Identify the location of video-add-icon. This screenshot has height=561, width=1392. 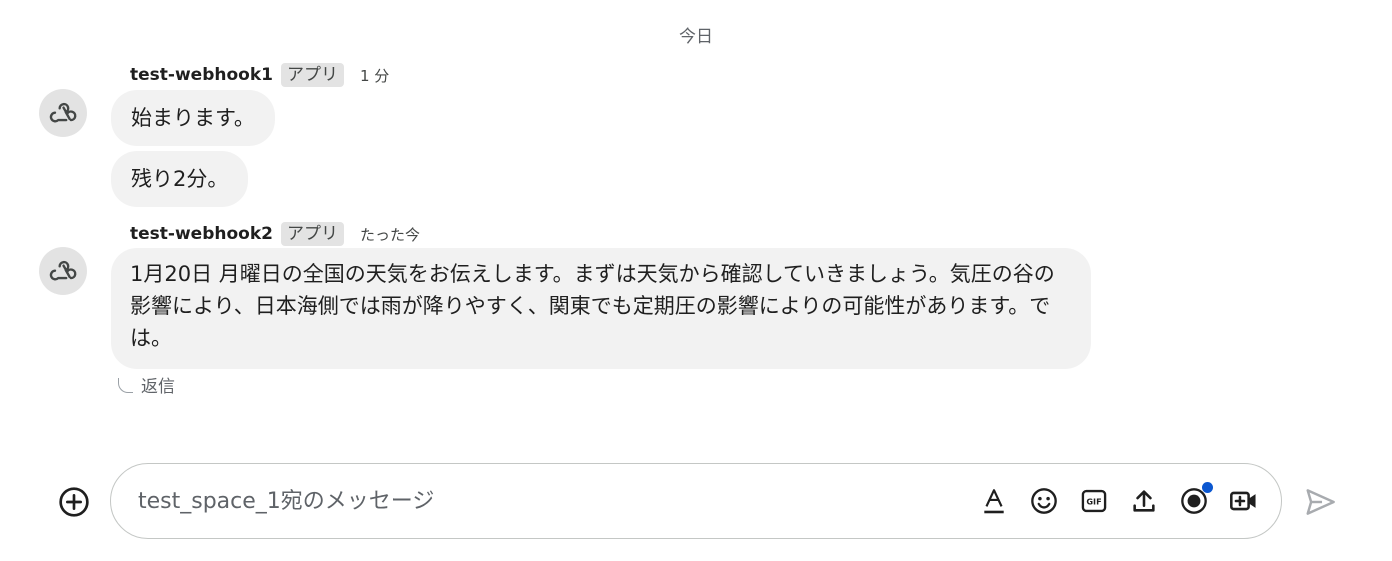
(1243, 501).